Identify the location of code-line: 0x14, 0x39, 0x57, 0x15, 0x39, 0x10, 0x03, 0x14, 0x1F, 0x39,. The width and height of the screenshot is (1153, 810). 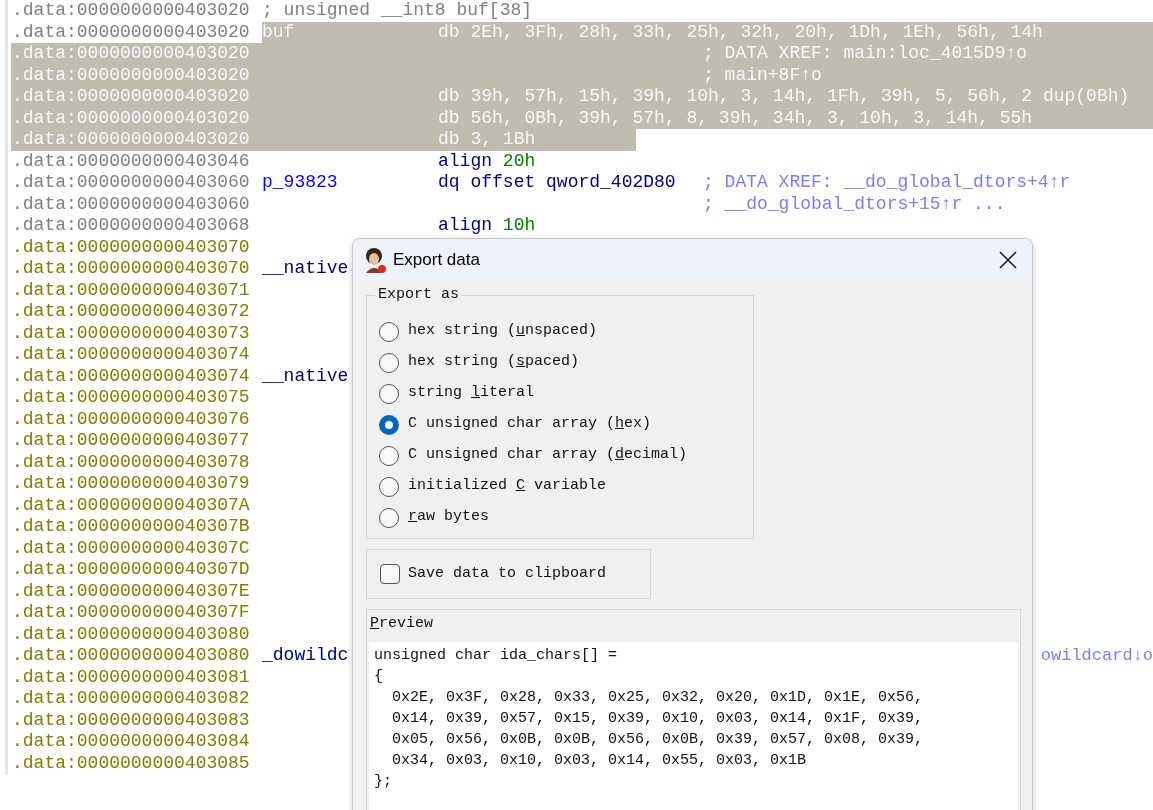
(657, 719).